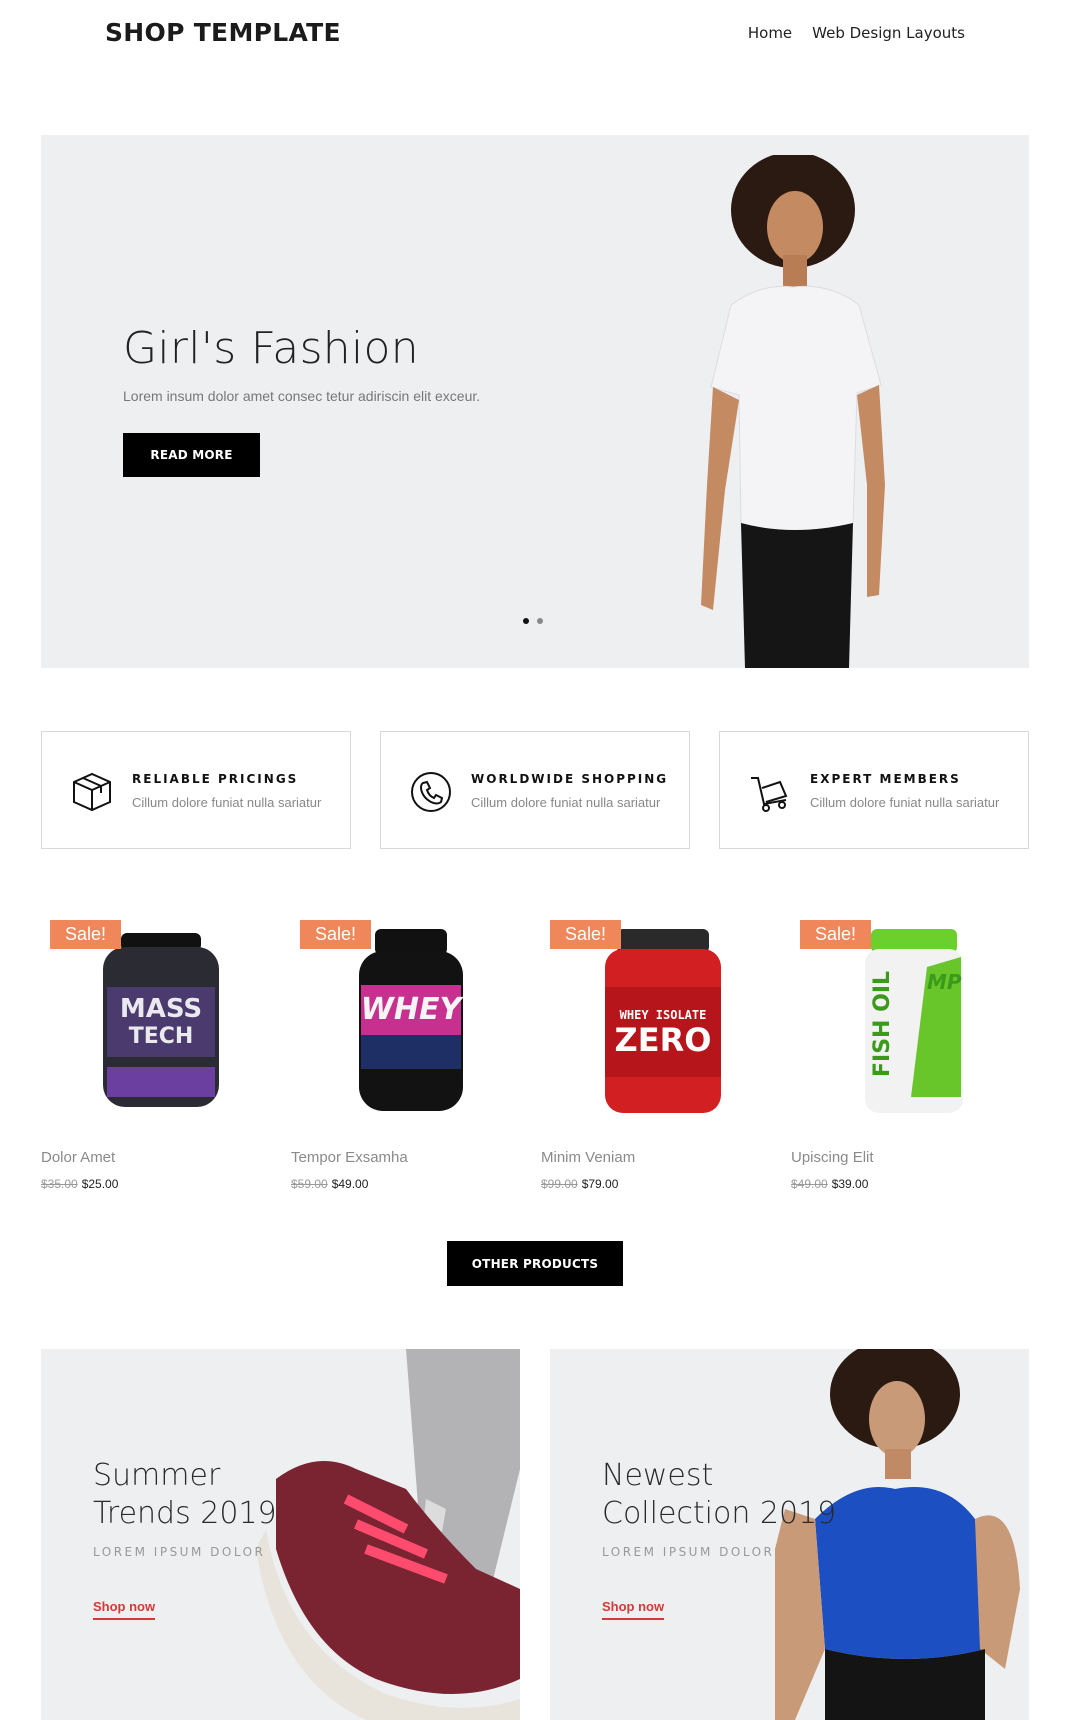  I want to click on cart-icon, so click(769, 794).